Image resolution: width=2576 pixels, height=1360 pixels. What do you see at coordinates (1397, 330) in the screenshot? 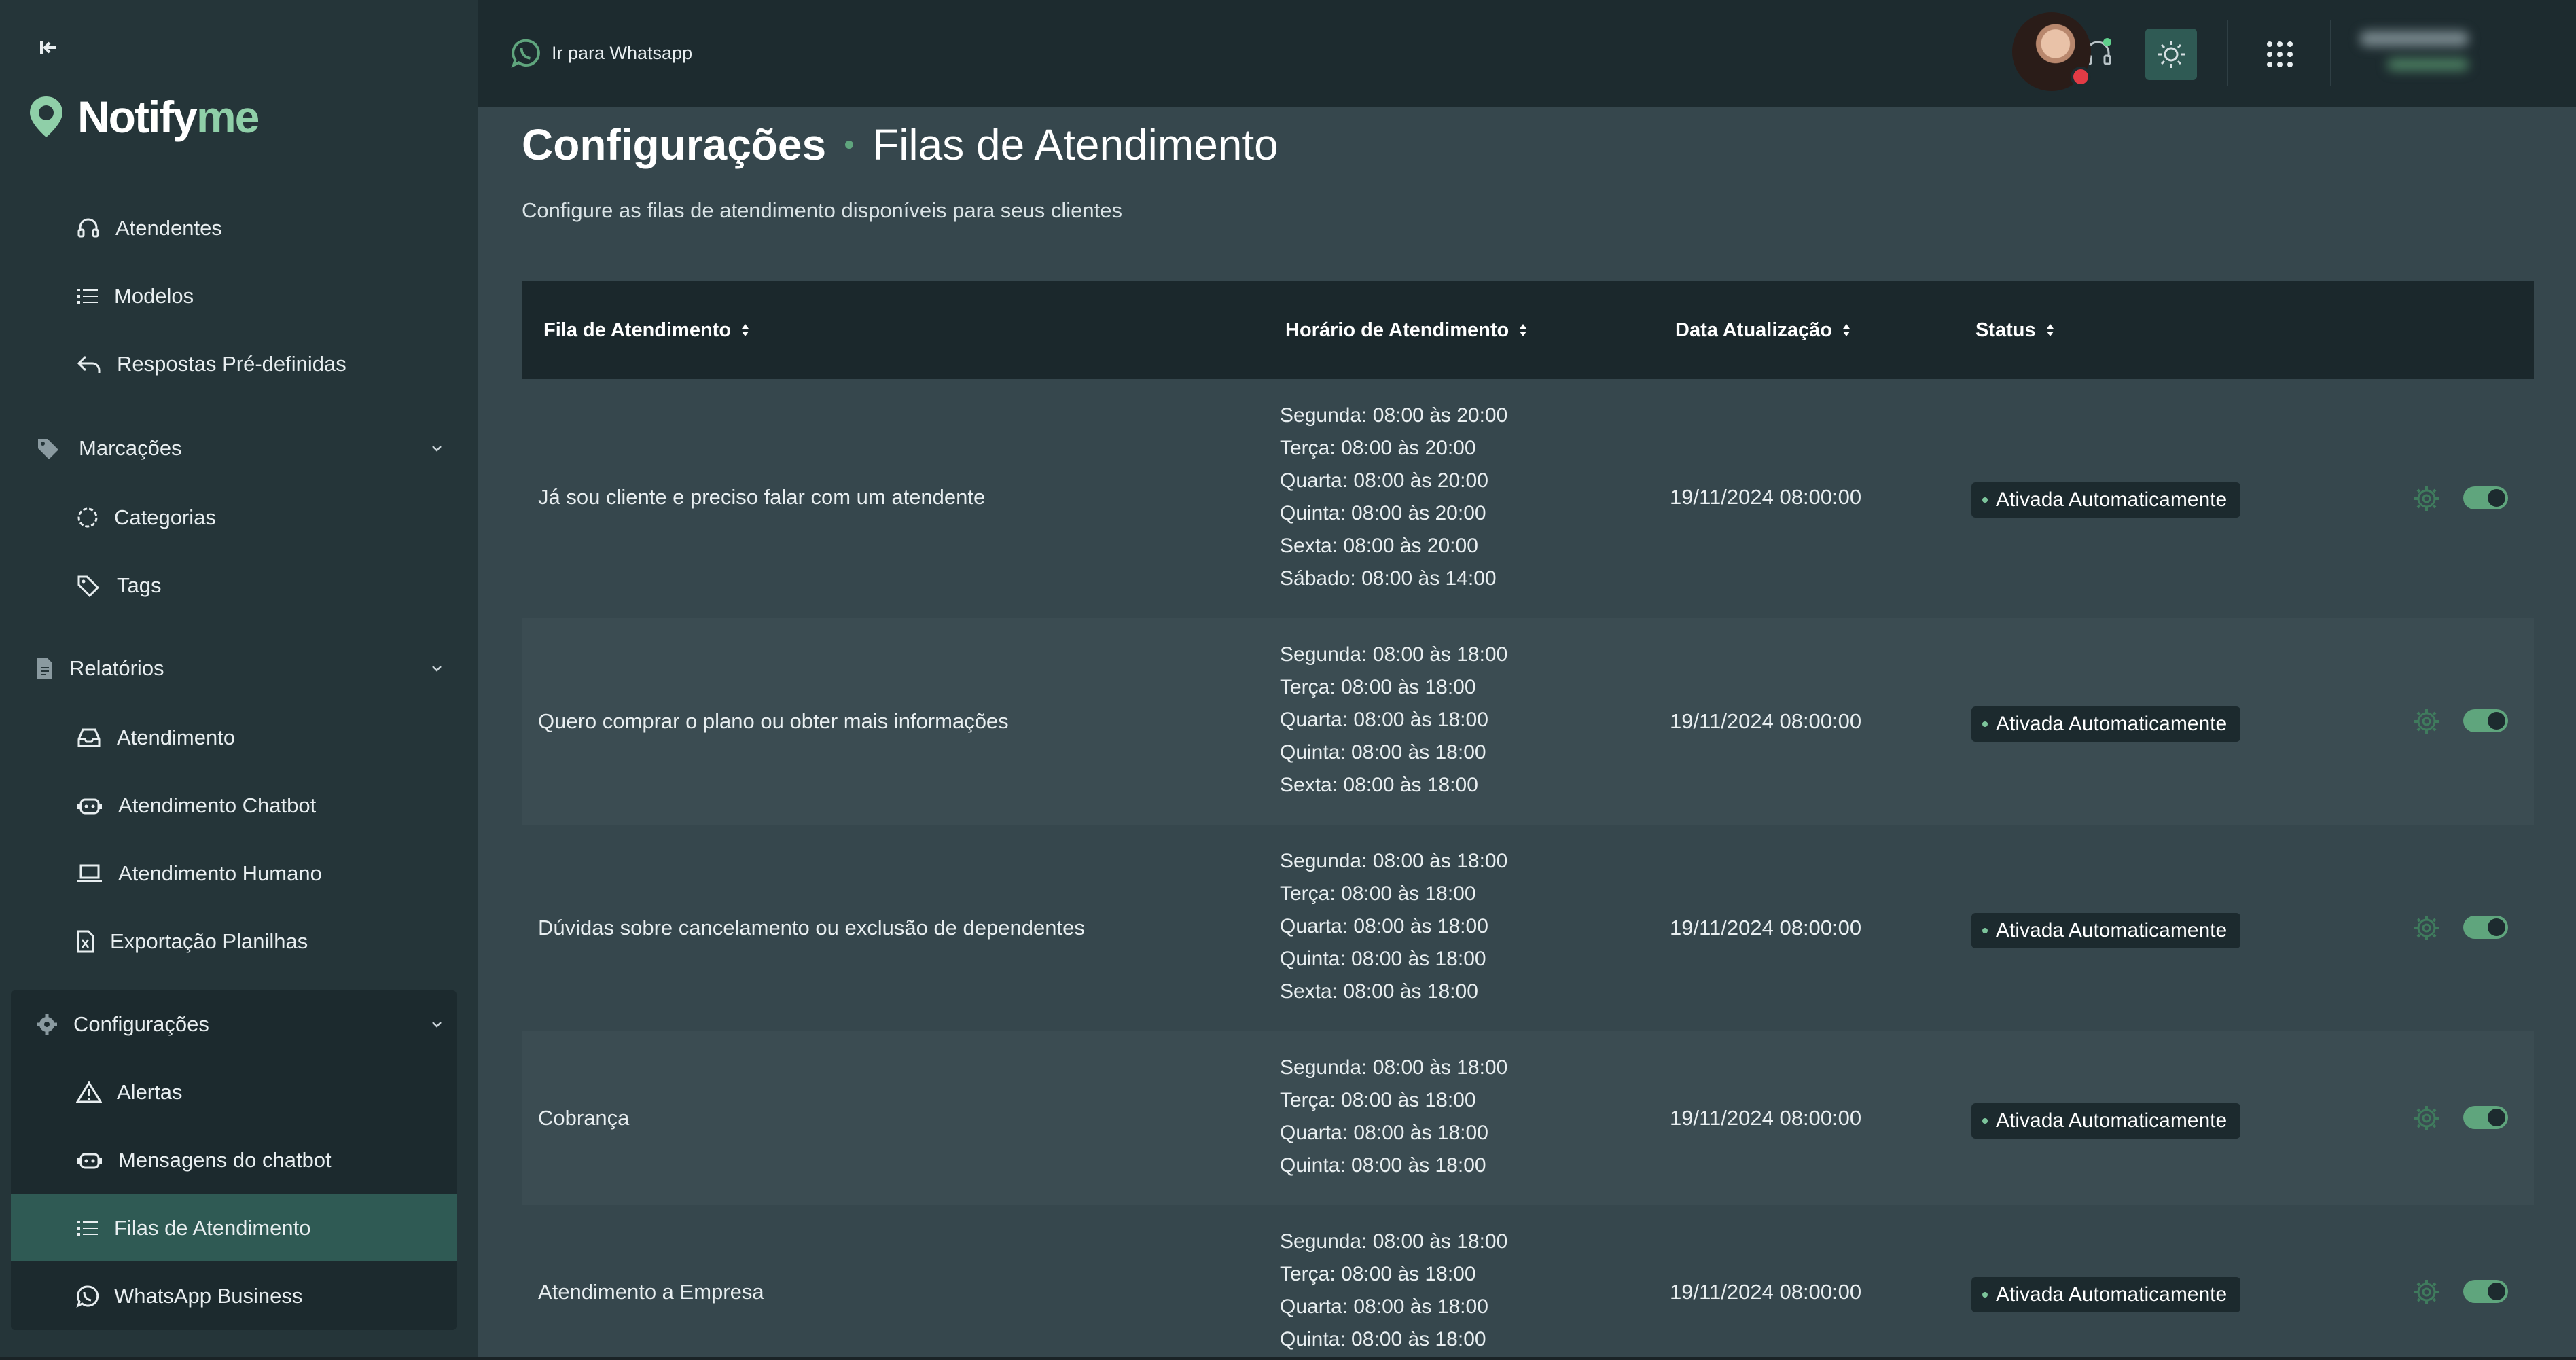
I see `column-label: Horário de Atendimento` at bounding box center [1397, 330].